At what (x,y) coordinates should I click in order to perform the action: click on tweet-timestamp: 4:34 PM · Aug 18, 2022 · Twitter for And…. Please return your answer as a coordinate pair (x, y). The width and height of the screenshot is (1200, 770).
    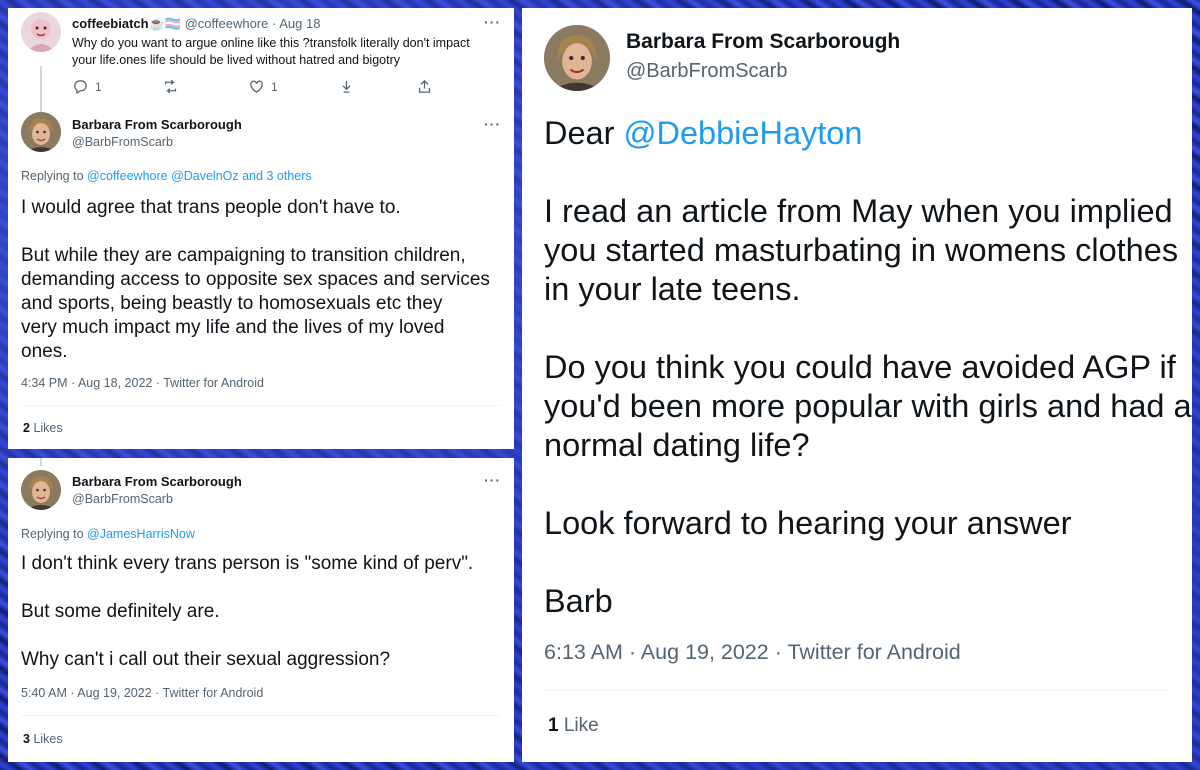
    Looking at the image, I should click on (142, 383).